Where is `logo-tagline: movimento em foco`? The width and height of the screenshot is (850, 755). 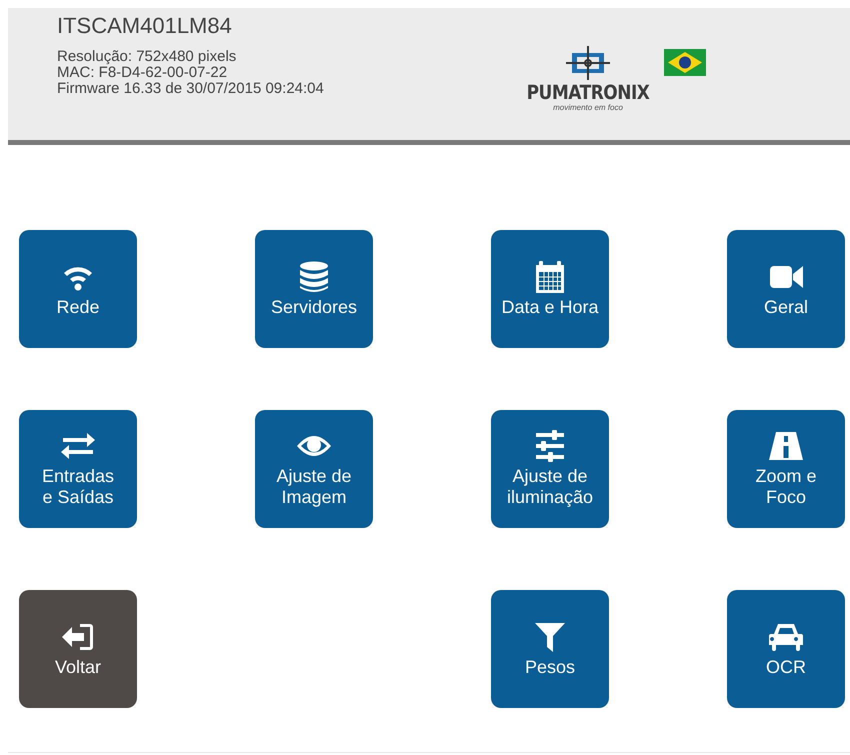 logo-tagline: movimento em foco is located at coordinates (588, 107).